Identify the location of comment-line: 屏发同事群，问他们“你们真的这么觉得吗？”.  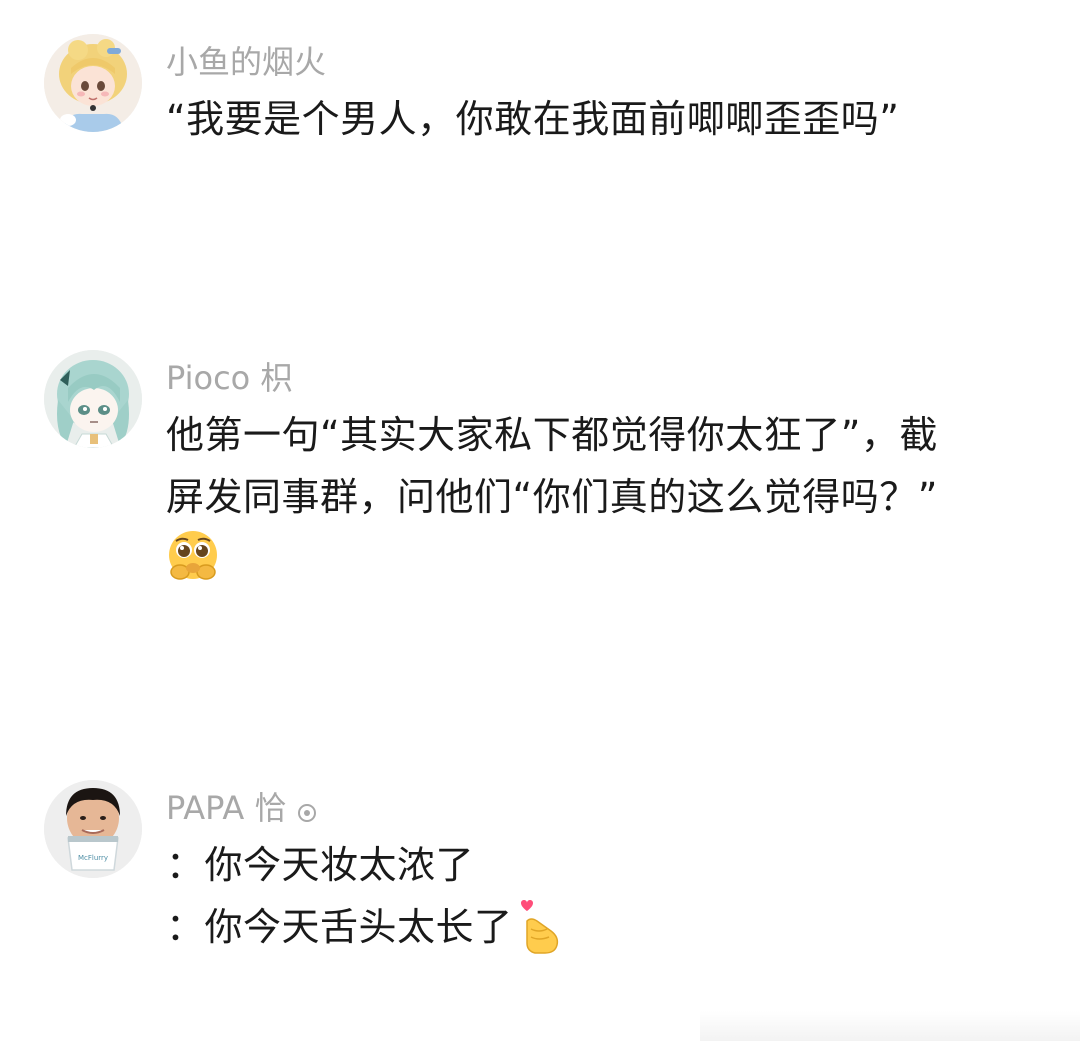
(552, 497).